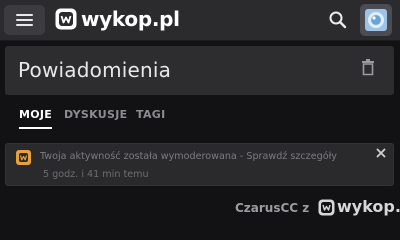 The height and width of the screenshot is (240, 400). I want to click on logo-text: wykop.pl, so click(130, 19).